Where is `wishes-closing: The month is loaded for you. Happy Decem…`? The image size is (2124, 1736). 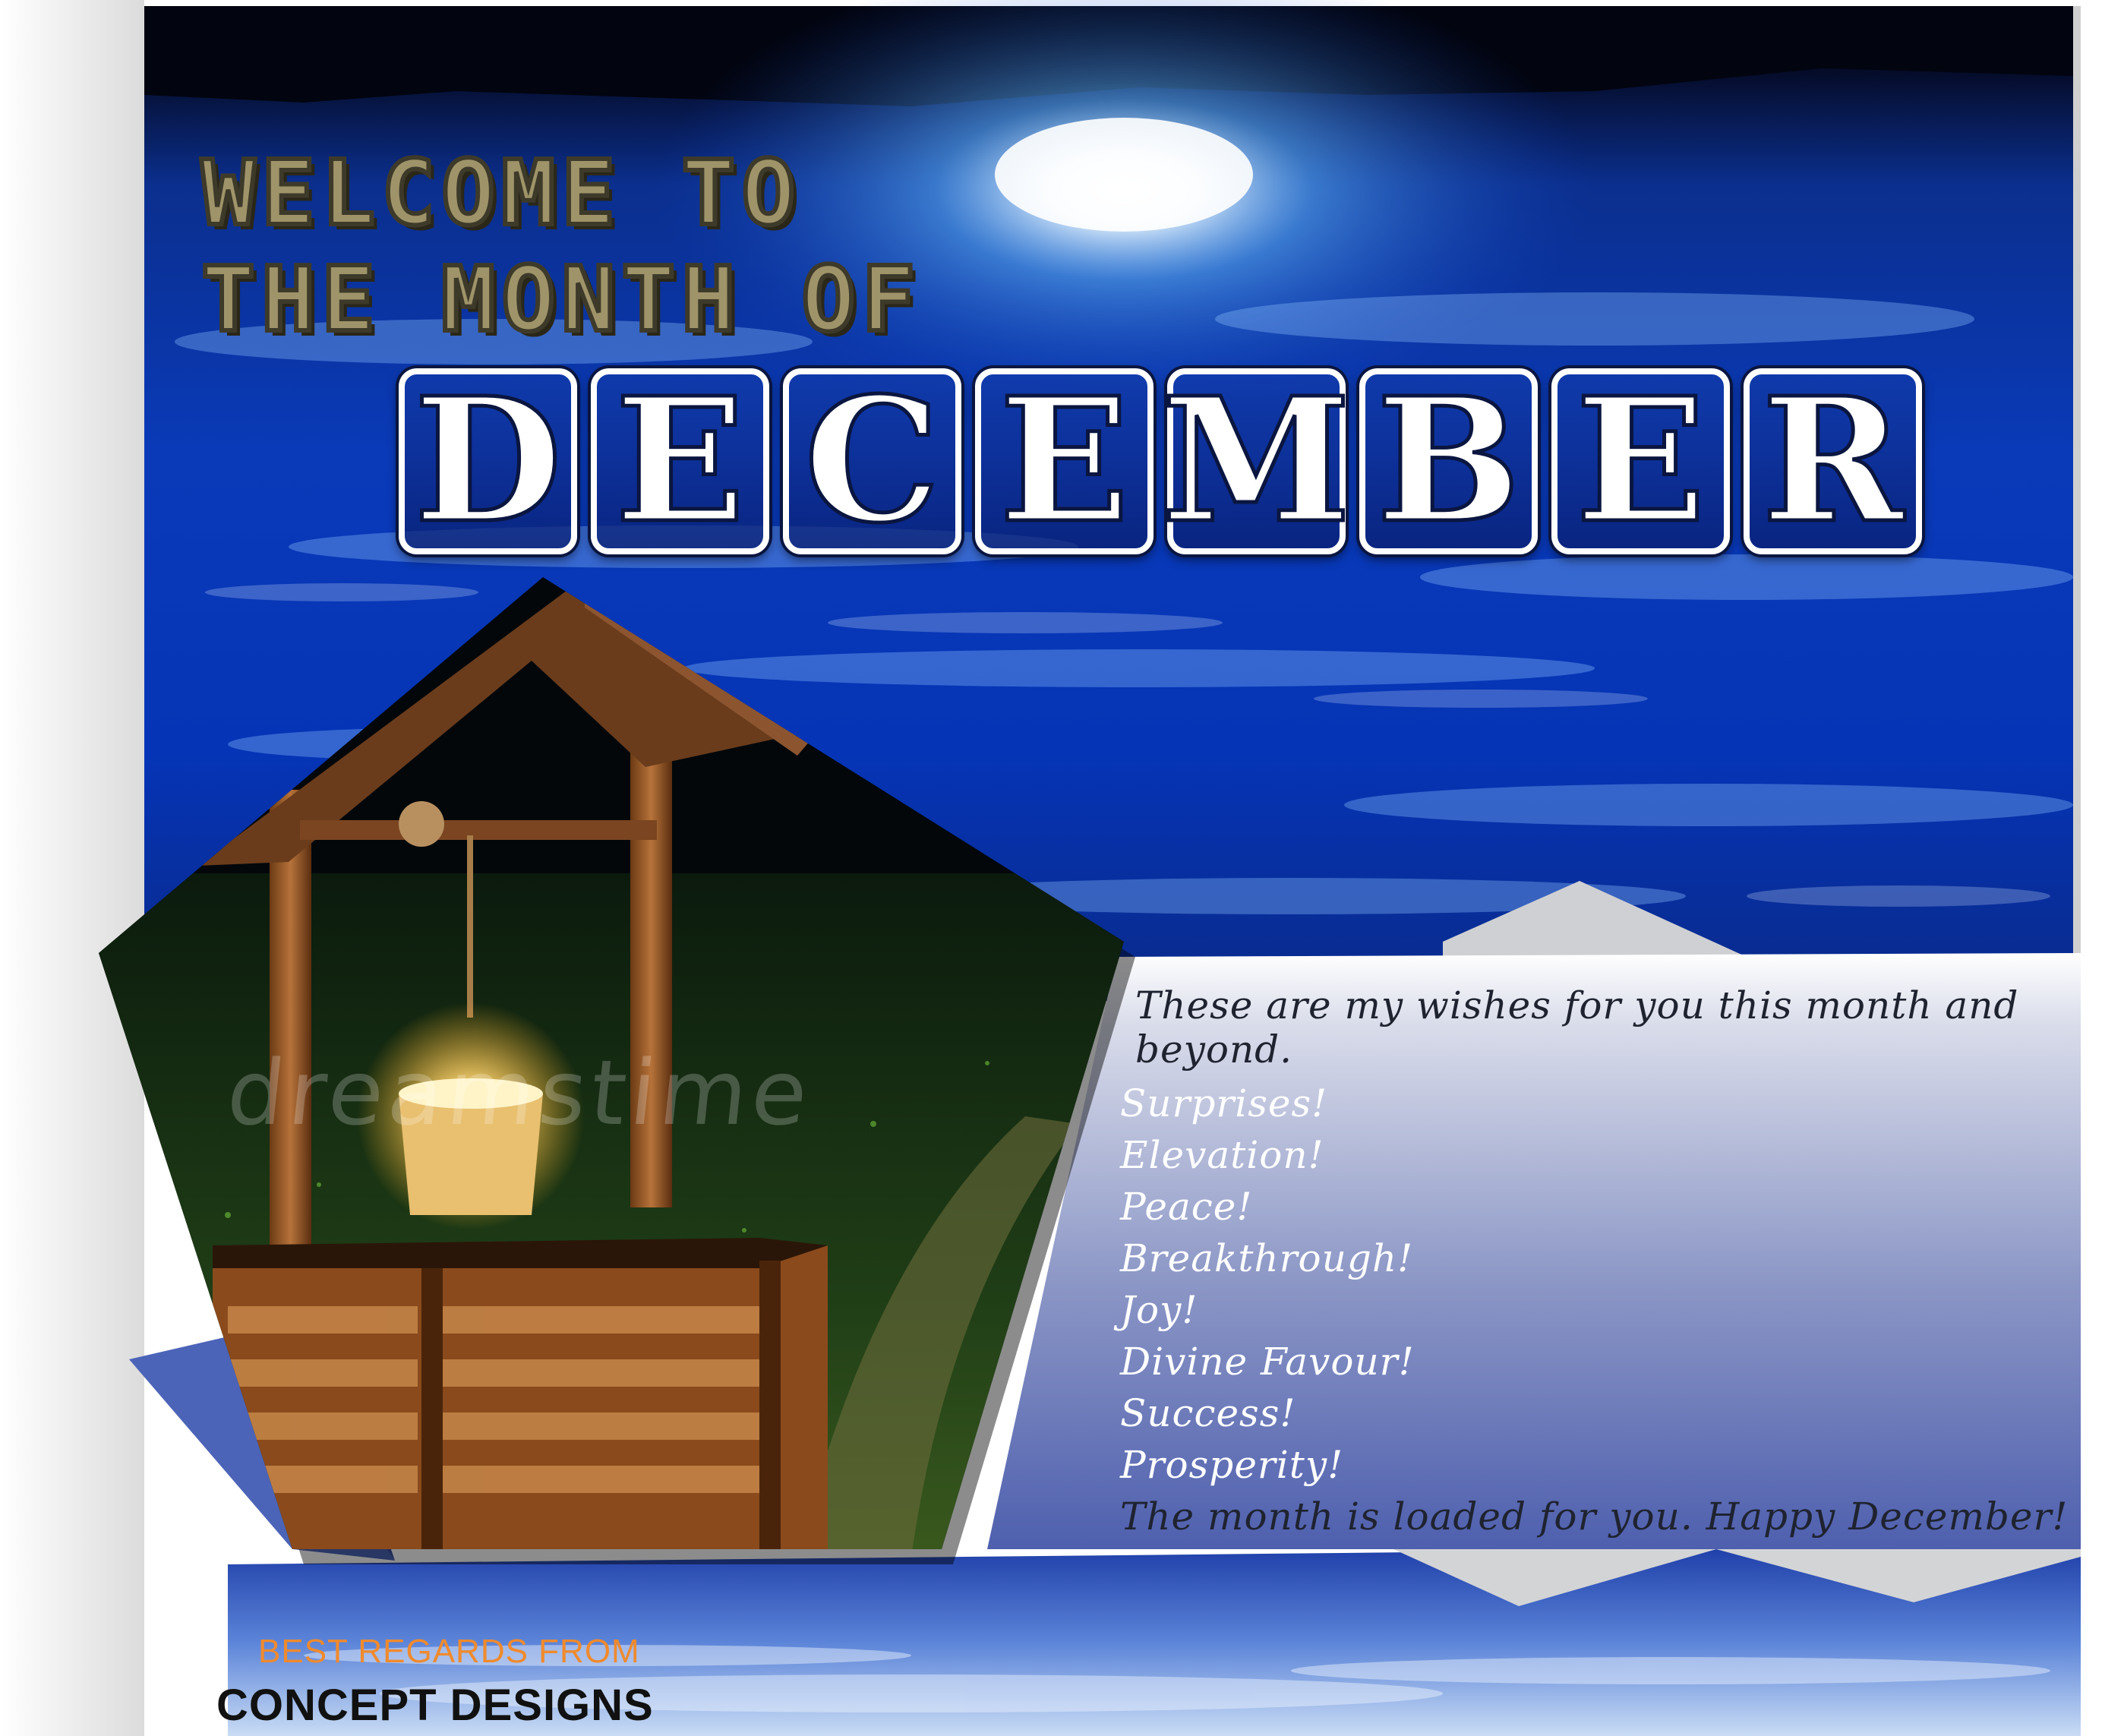 wishes-closing: The month is loaded for you. Happy Decem… is located at coordinates (1594, 1517).